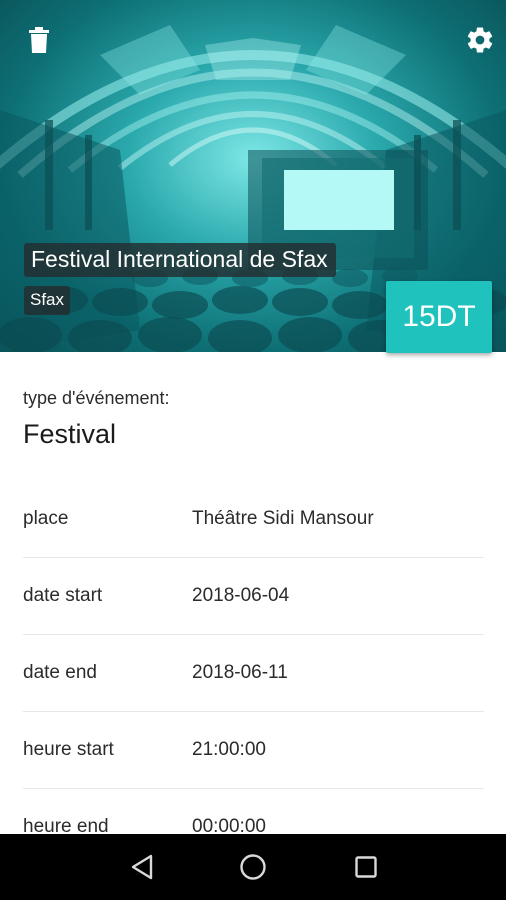 The image size is (506, 900). What do you see at coordinates (241, 595) in the screenshot?
I see `detail-value: 2018-06-04` at bounding box center [241, 595].